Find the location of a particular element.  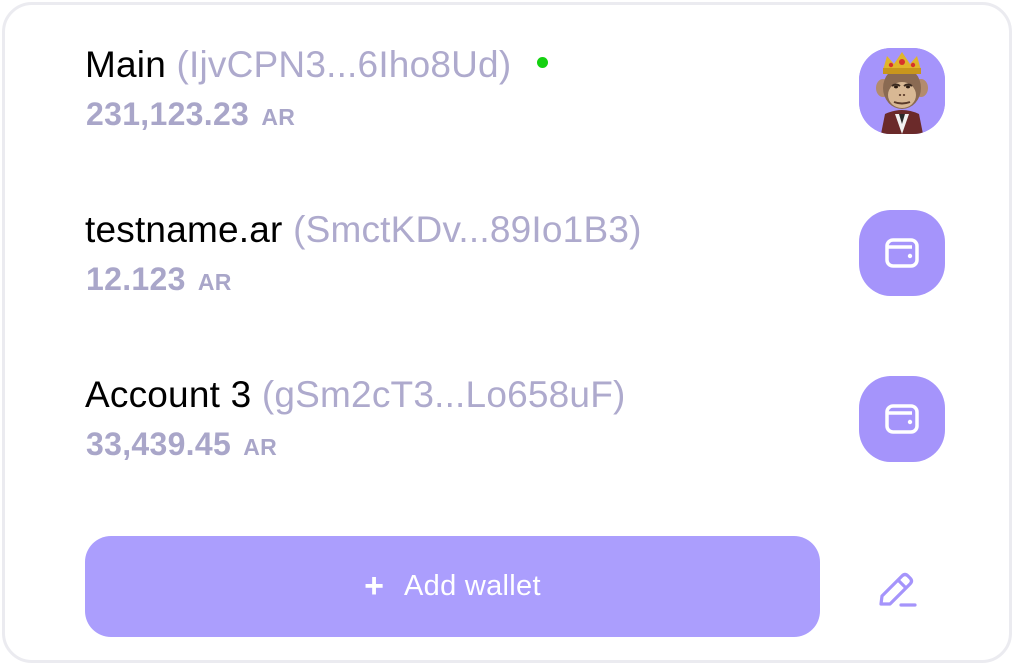

active-status-dot is located at coordinates (542, 62).